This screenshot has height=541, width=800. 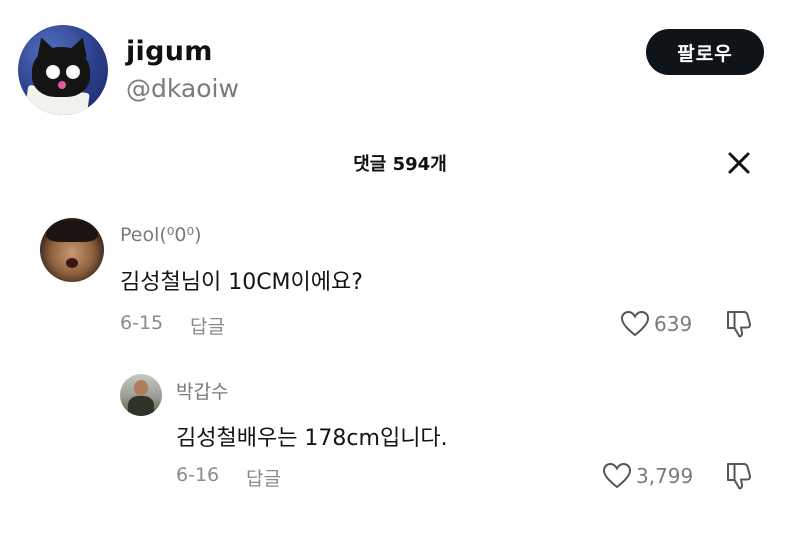 I want to click on comment-author: 박갑수, so click(x=202, y=390).